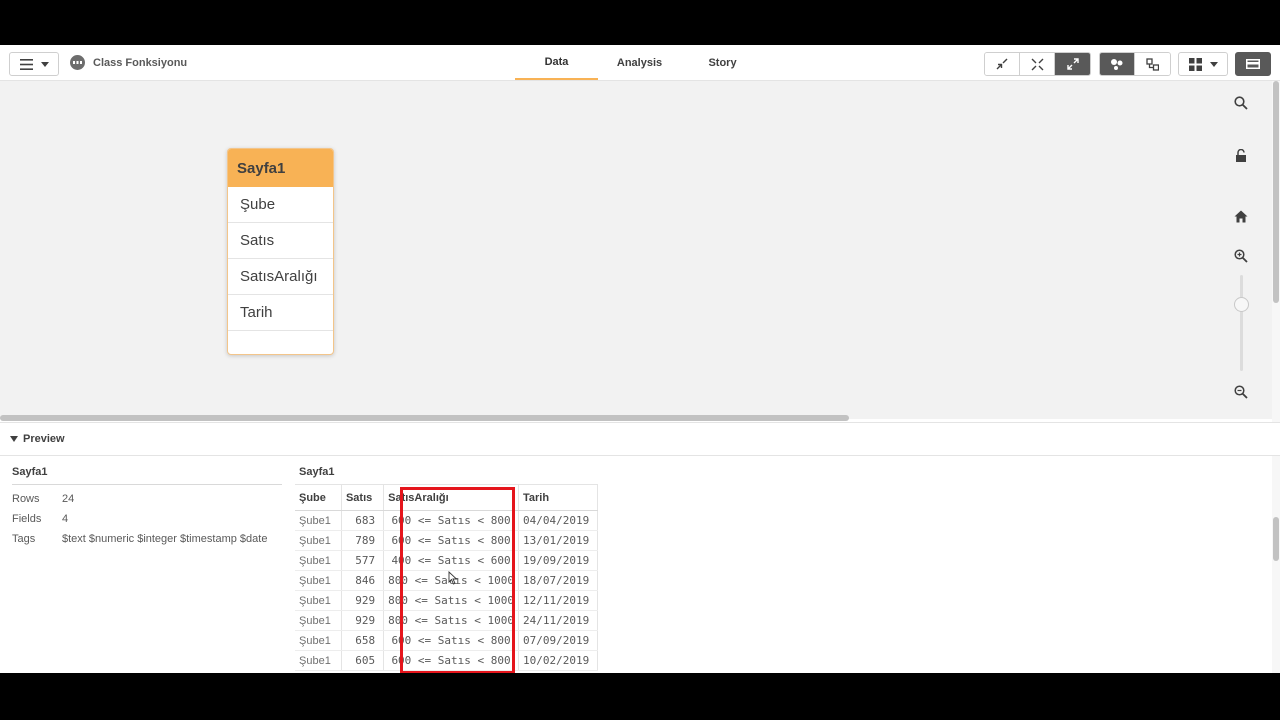 This screenshot has height=720, width=1280. Describe the element at coordinates (363, 600) in the screenshot. I see `cell-satis: 929` at that location.